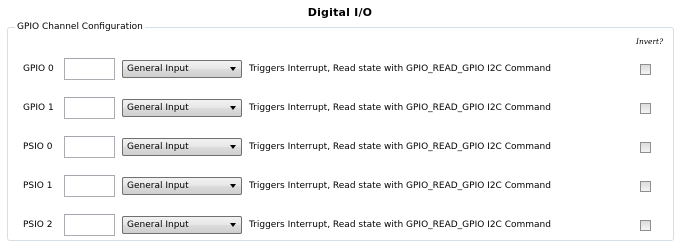 The image size is (680, 242). I want to click on channel-label: GPIO 0, so click(38, 69).